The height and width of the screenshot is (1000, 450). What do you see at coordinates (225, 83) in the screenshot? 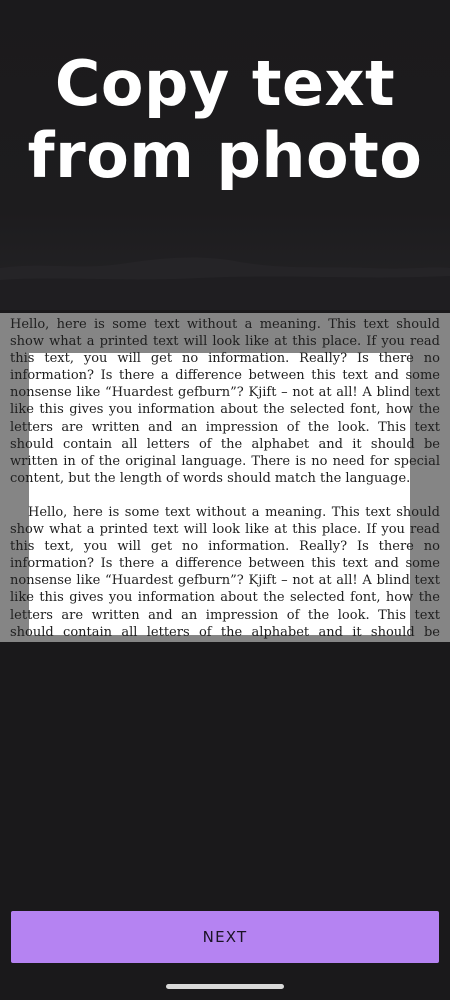
I see `title-line-1: Copy text` at bounding box center [225, 83].